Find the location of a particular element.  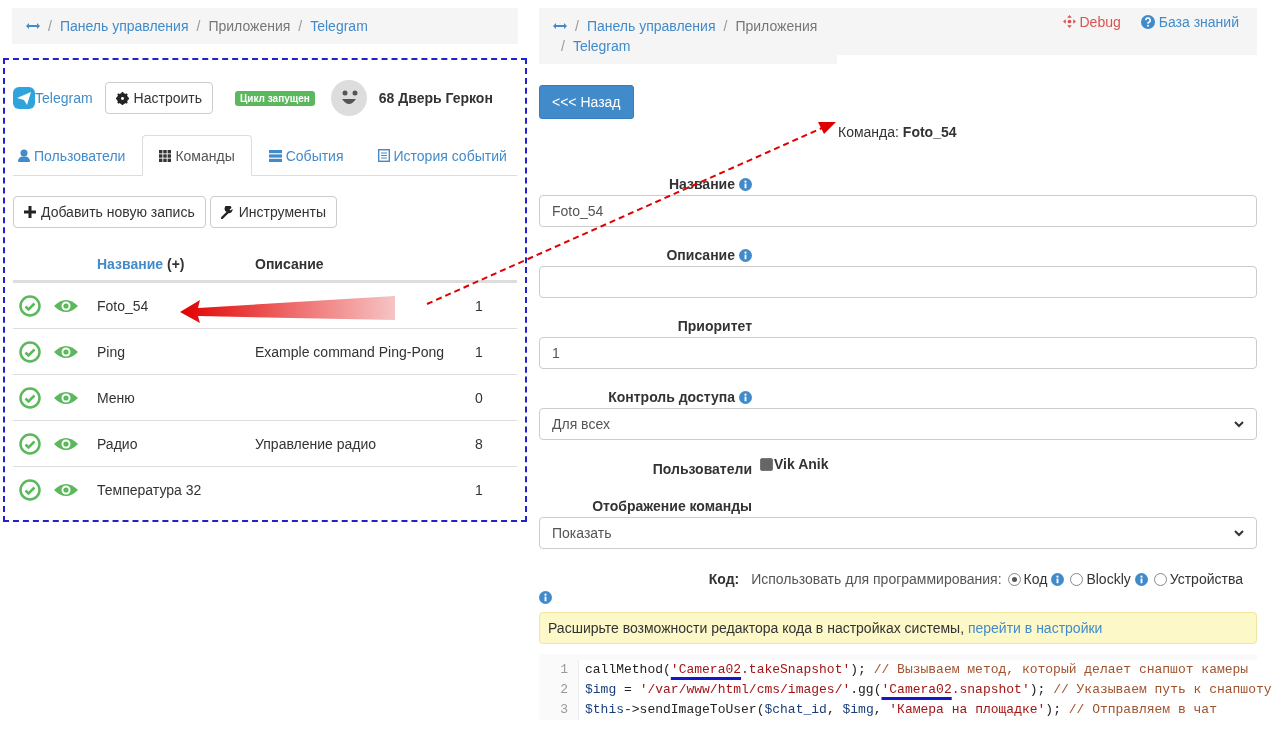

table-cell: 8 is located at coordinates (479, 443).